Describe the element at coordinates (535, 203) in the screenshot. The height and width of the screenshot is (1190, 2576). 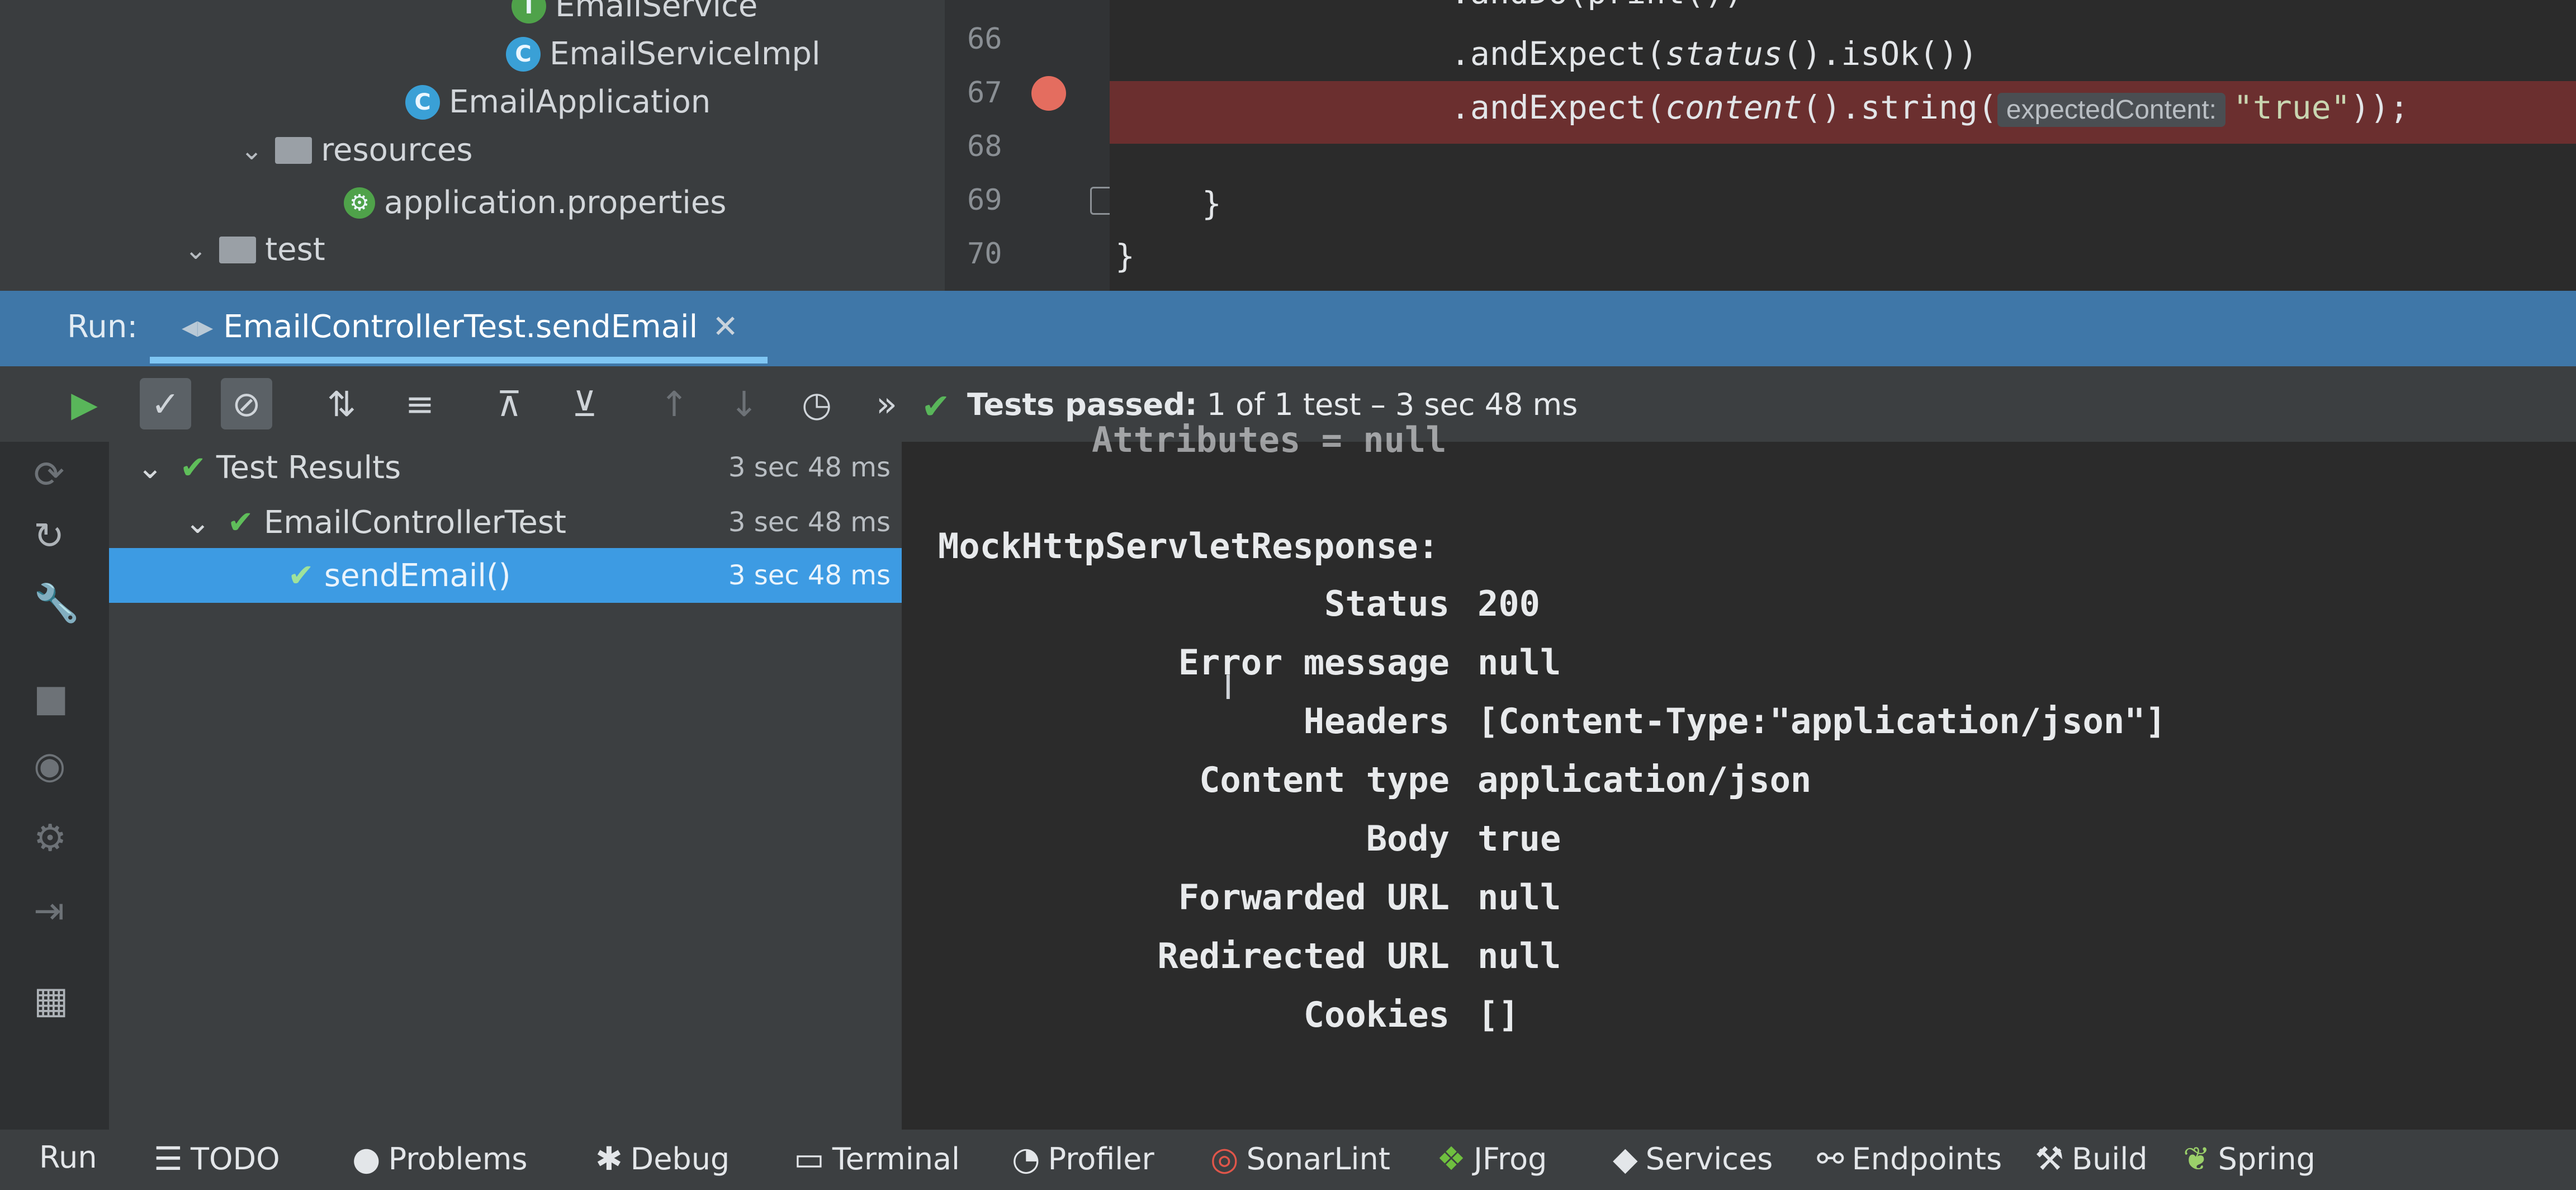
I see `tree-item-application-properties: ⚙ application.properties` at that location.